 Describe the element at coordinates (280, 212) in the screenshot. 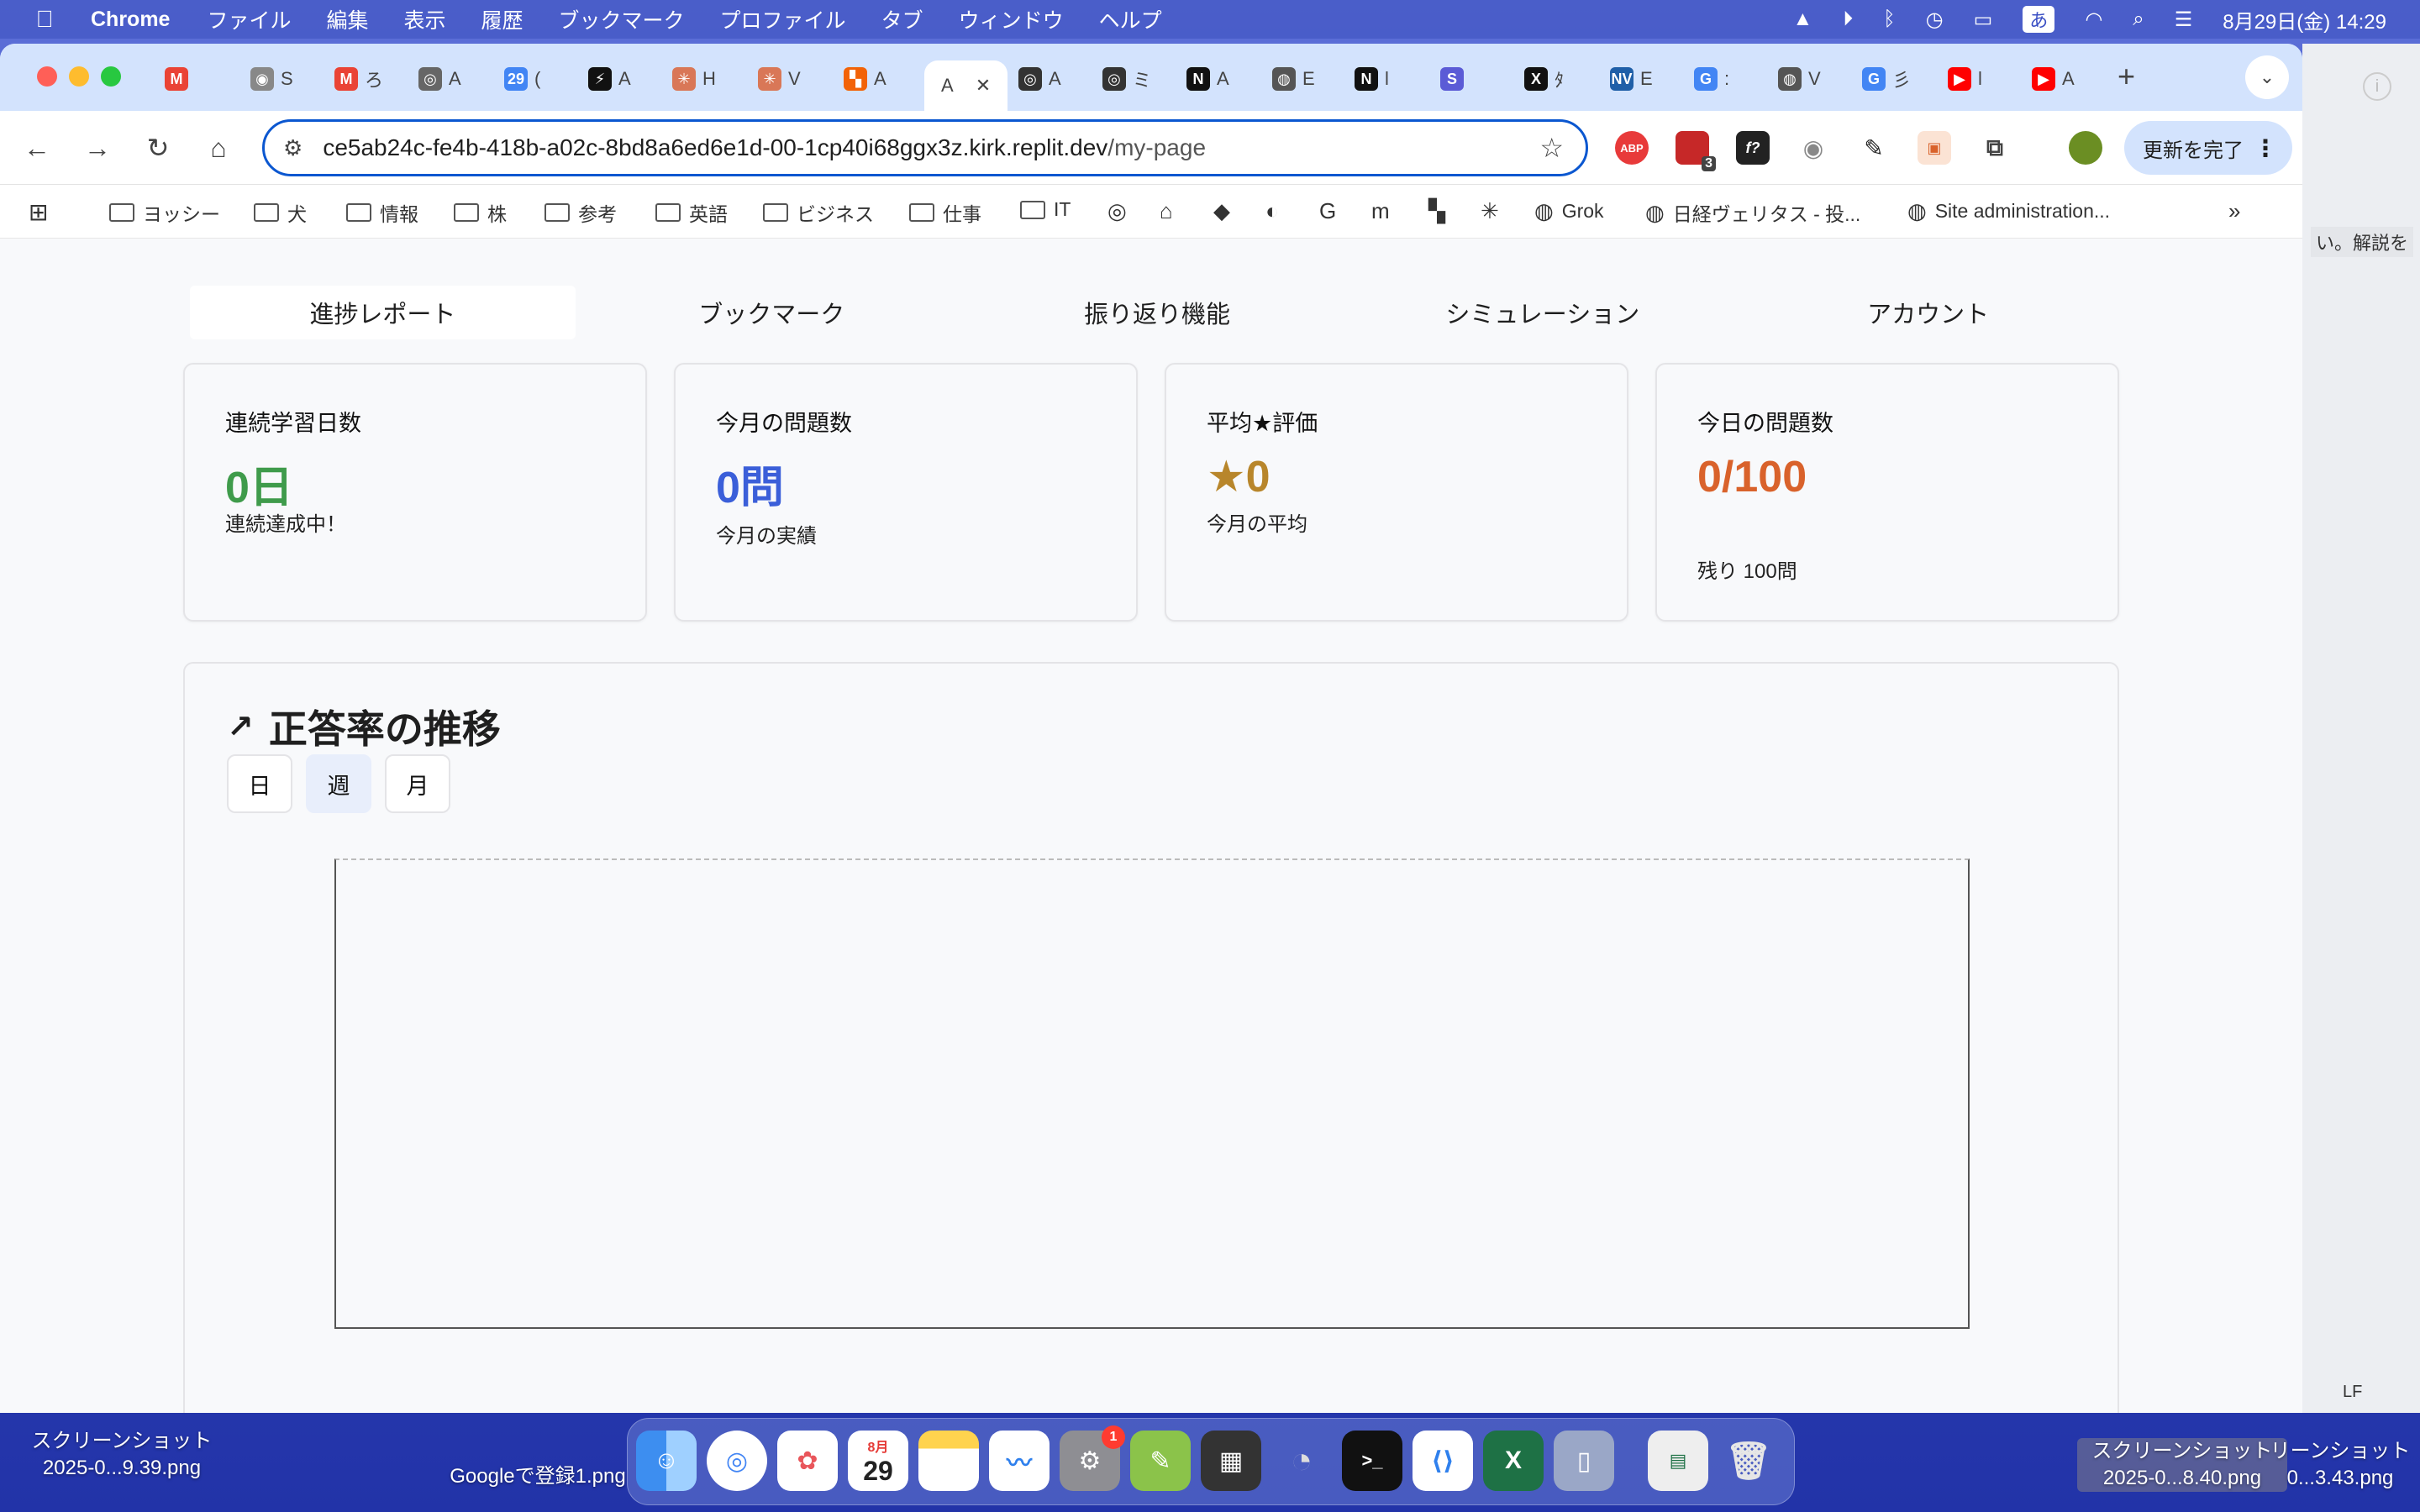

I see `bookmark-item: 犬` at that location.